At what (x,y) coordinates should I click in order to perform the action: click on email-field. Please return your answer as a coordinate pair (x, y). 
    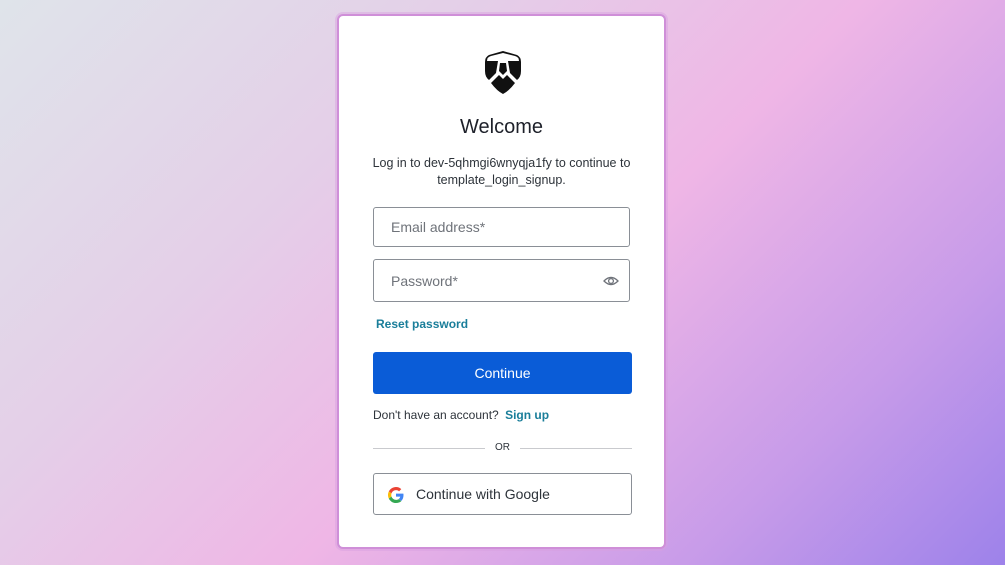
    Looking at the image, I should click on (501, 227).